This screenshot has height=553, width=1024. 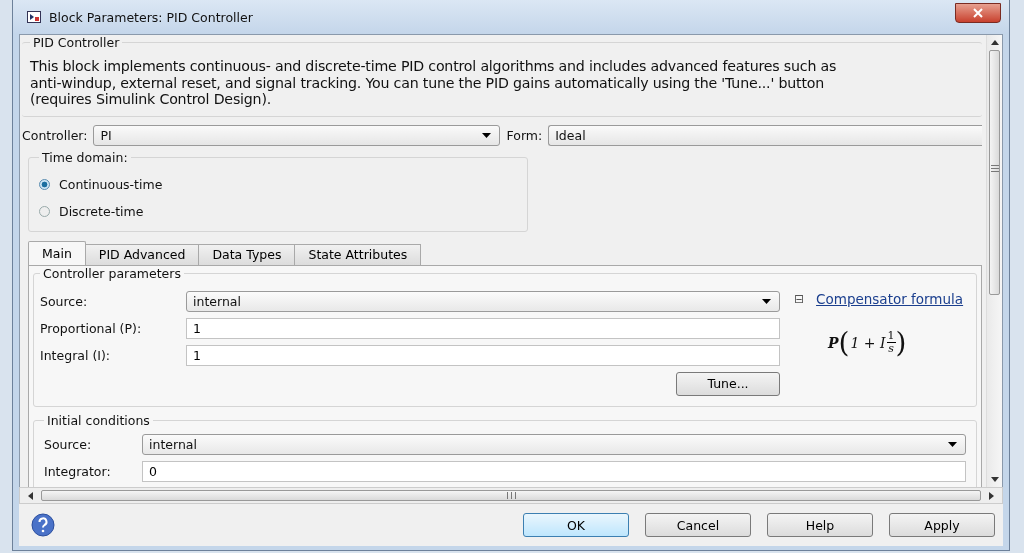 What do you see at coordinates (891, 349) in the screenshot?
I see `formula-denominator: s` at bounding box center [891, 349].